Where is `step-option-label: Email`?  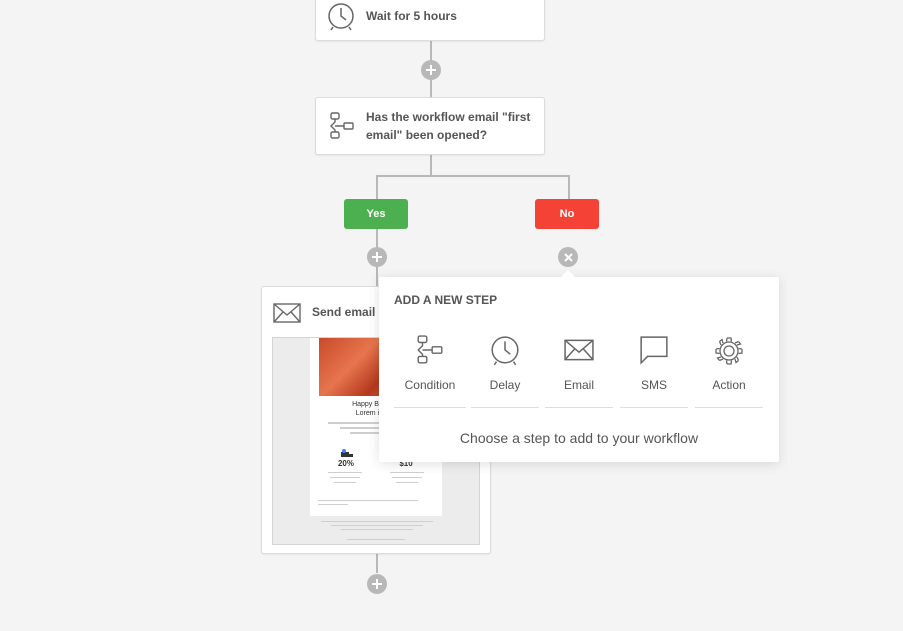 step-option-label: Email is located at coordinates (578, 385).